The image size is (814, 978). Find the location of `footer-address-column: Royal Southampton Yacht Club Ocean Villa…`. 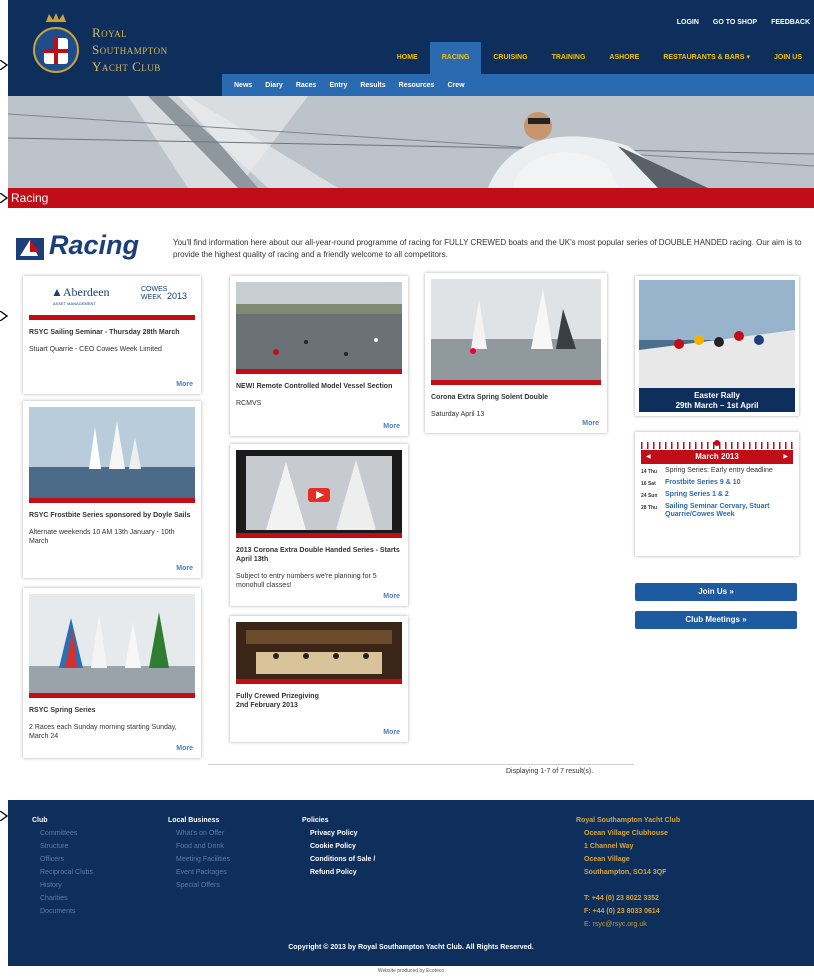

footer-address-column: Royal Southampton Yacht Club Ocean Villa… is located at coordinates (628, 872).